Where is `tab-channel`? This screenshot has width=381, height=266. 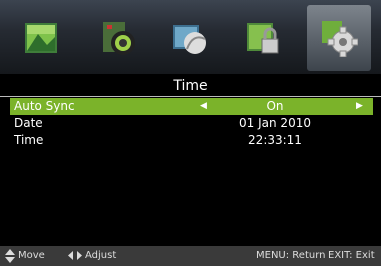
tab-channel is located at coordinates (190, 38).